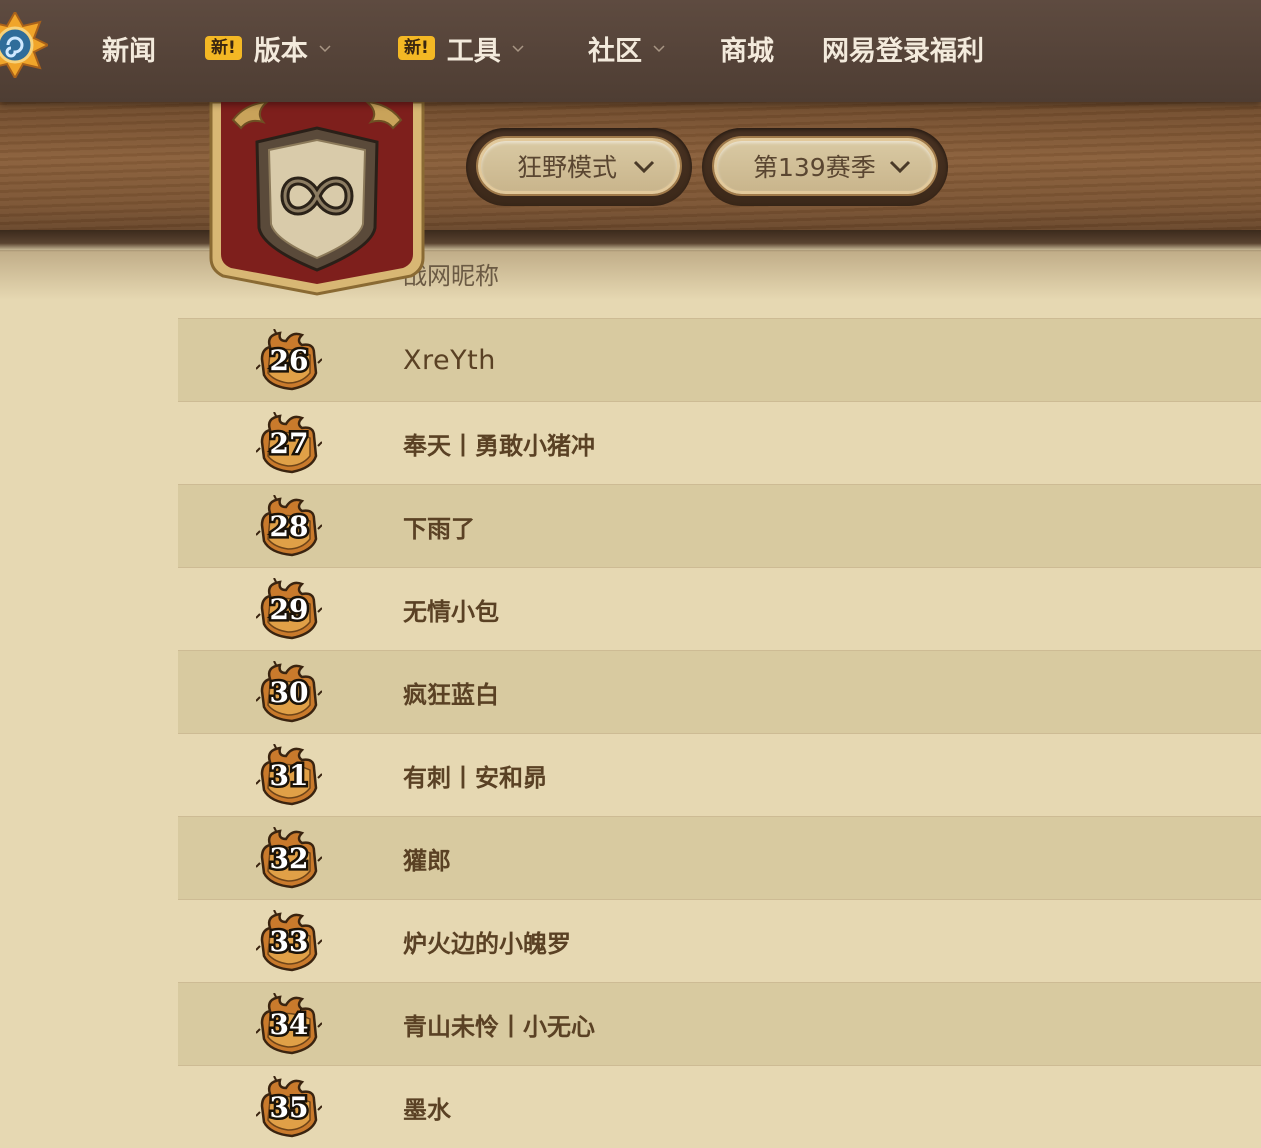  I want to click on rank-number: 35, so click(289, 1107).